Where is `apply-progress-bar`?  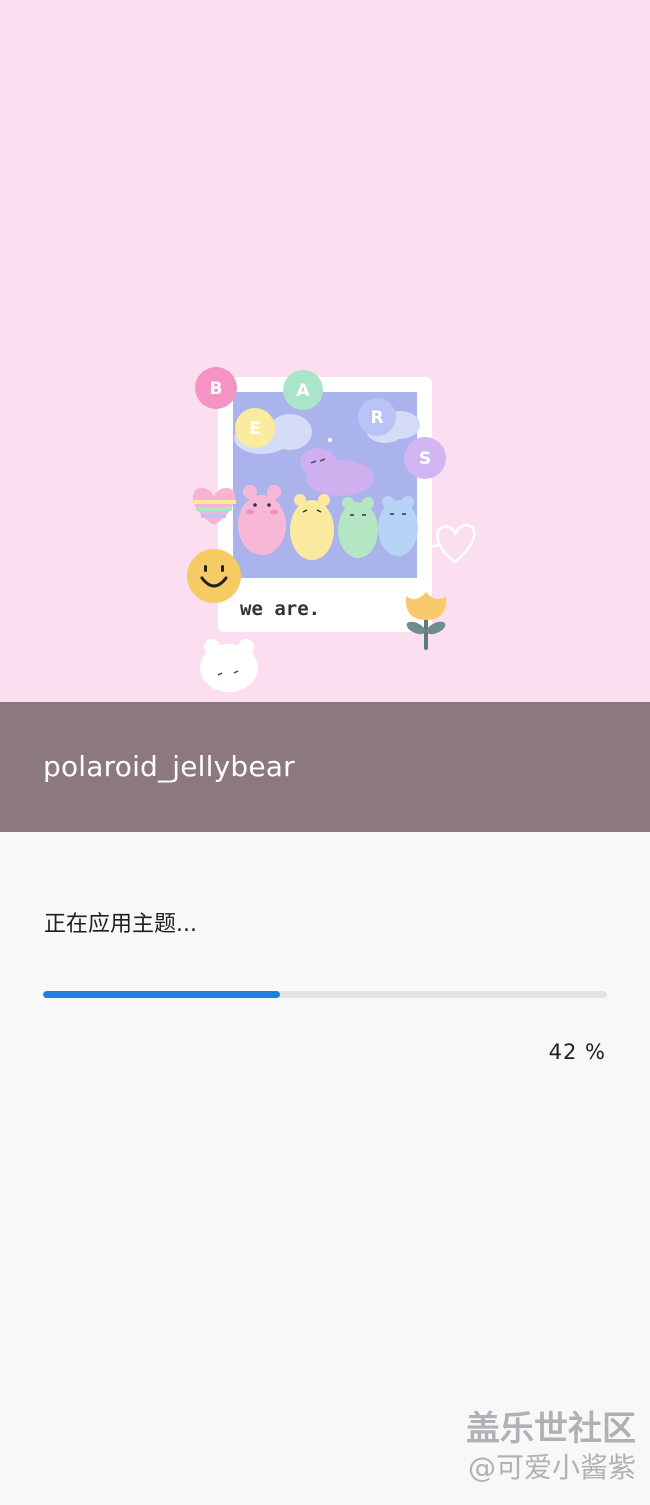 apply-progress-bar is located at coordinates (325, 994).